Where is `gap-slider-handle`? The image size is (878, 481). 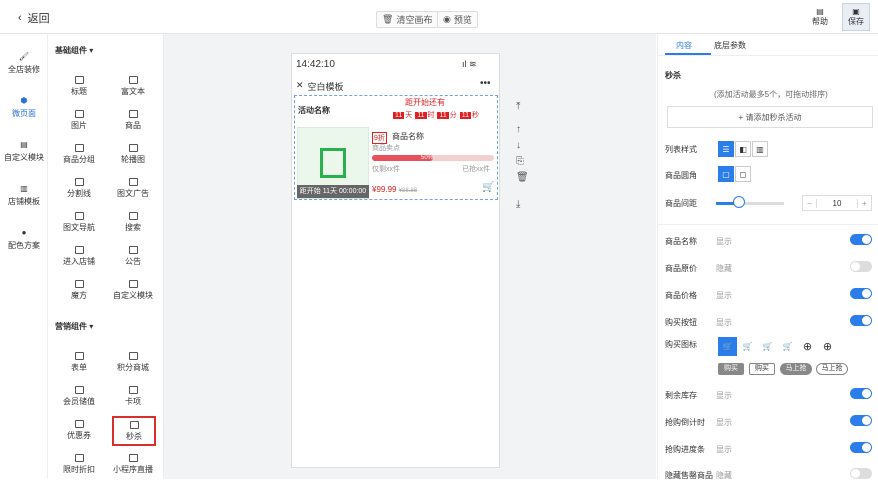 gap-slider-handle is located at coordinates (739, 202).